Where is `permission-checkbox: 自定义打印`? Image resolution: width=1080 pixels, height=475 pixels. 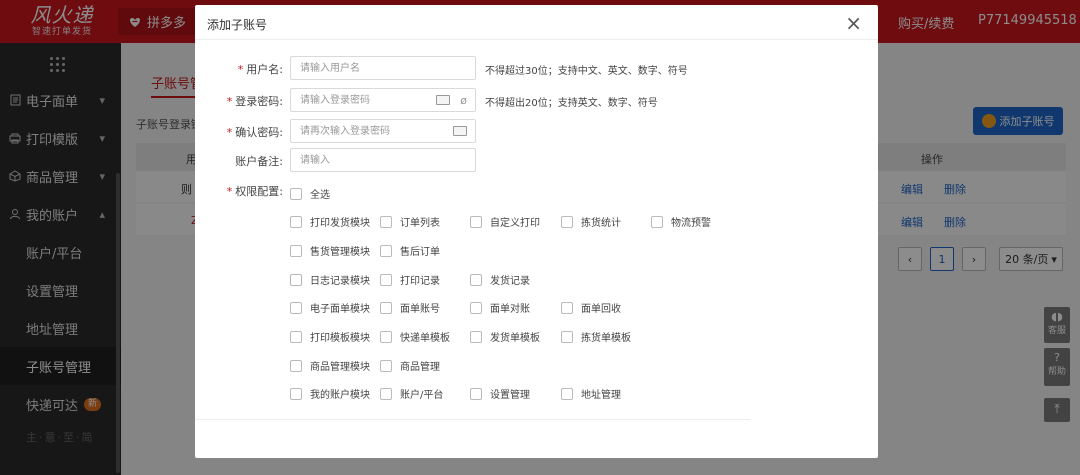 permission-checkbox: 自定义打印 is located at coordinates (505, 221).